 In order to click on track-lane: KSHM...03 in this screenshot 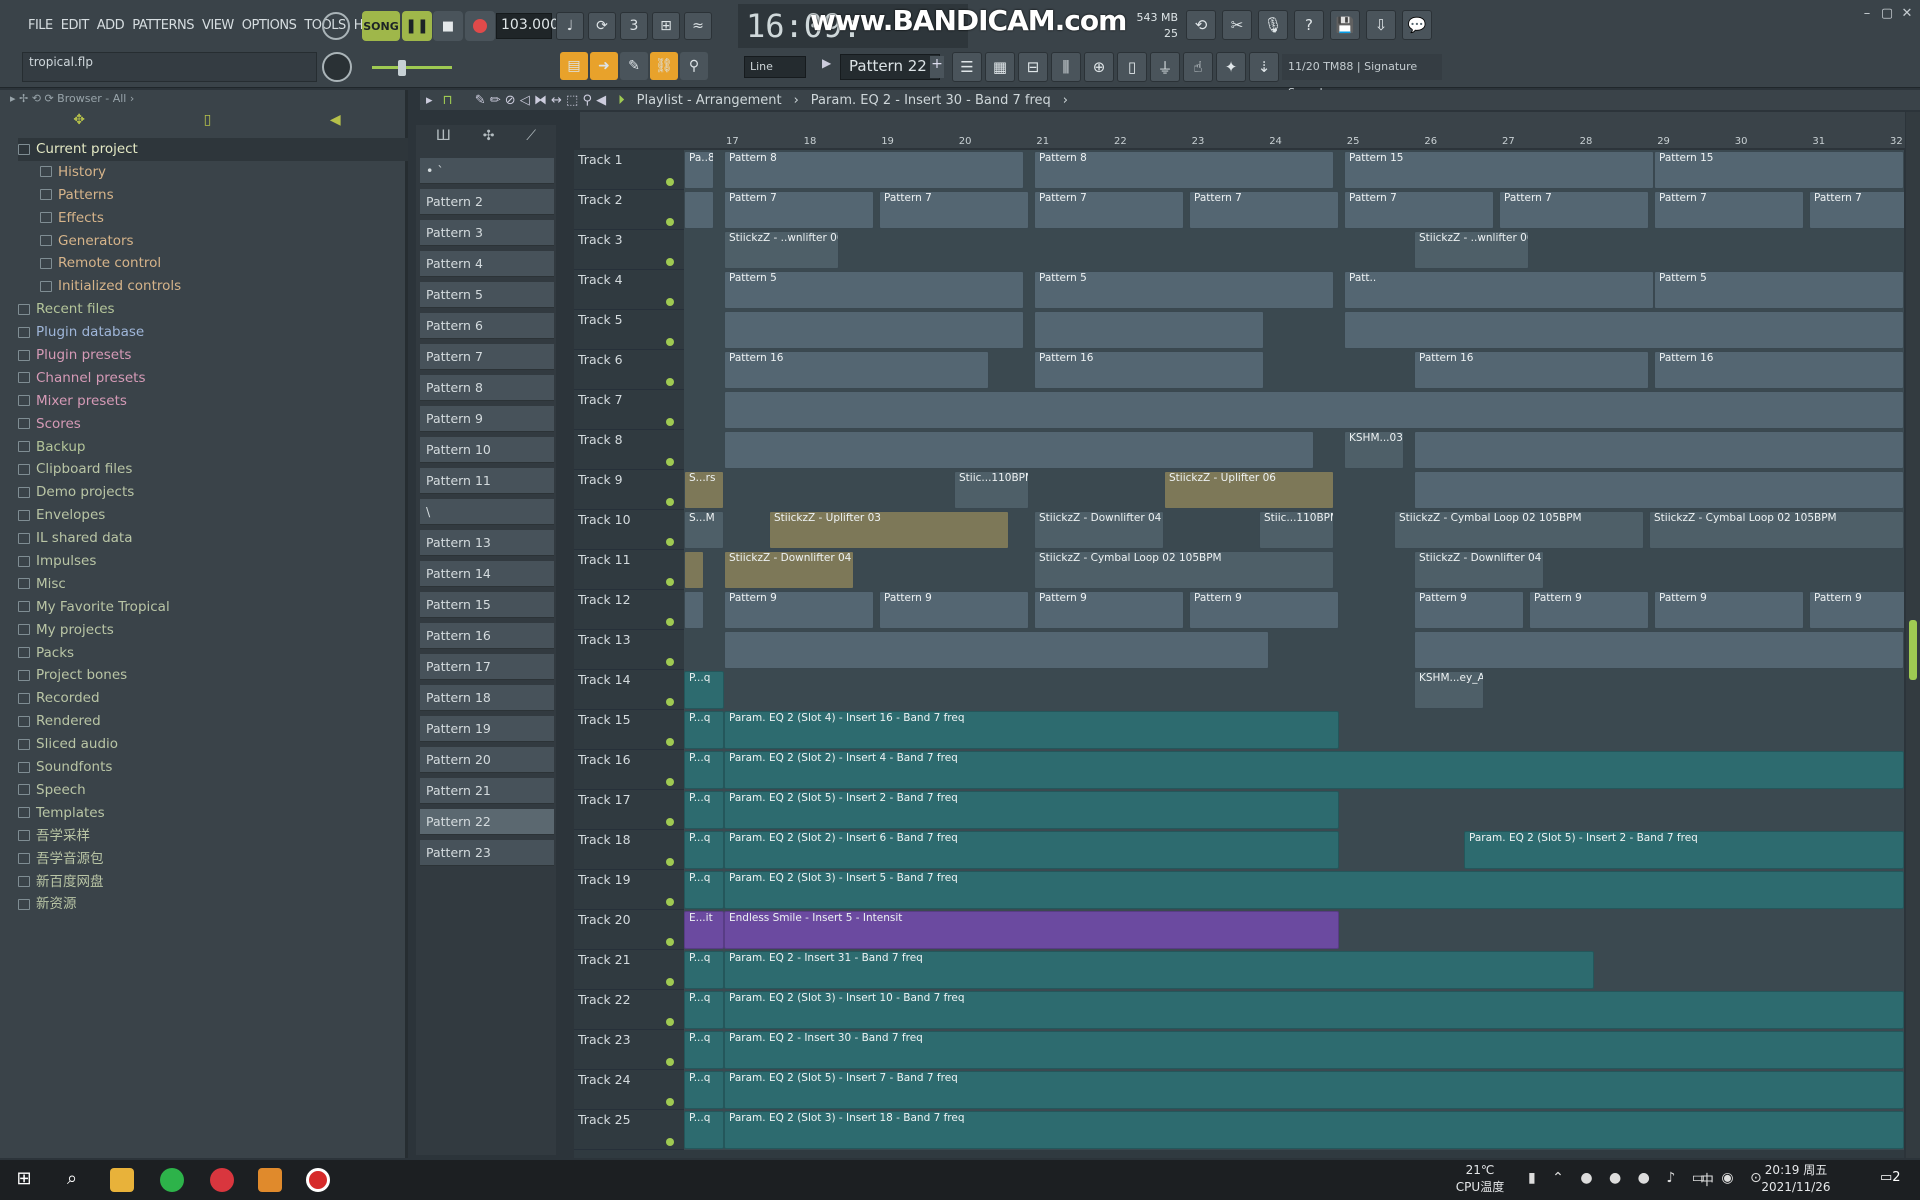, I will do `click(1294, 450)`.